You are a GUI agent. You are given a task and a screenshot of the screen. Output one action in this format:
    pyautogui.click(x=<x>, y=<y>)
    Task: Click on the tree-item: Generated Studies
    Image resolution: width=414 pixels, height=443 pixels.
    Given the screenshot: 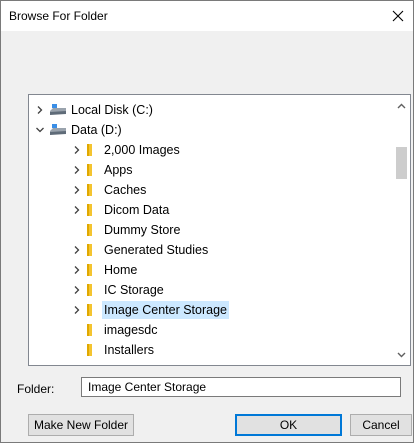 What is the action you would take?
    pyautogui.click(x=210, y=250)
    